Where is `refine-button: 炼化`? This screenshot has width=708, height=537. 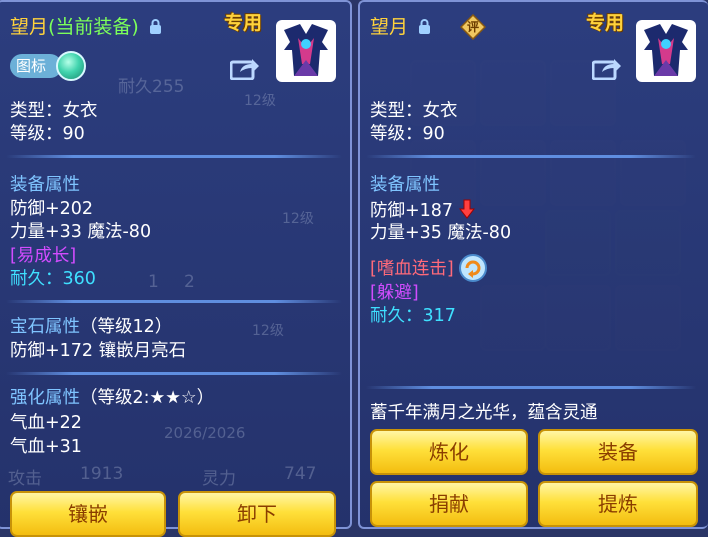
refine-button: 炼化 is located at coordinates (449, 452).